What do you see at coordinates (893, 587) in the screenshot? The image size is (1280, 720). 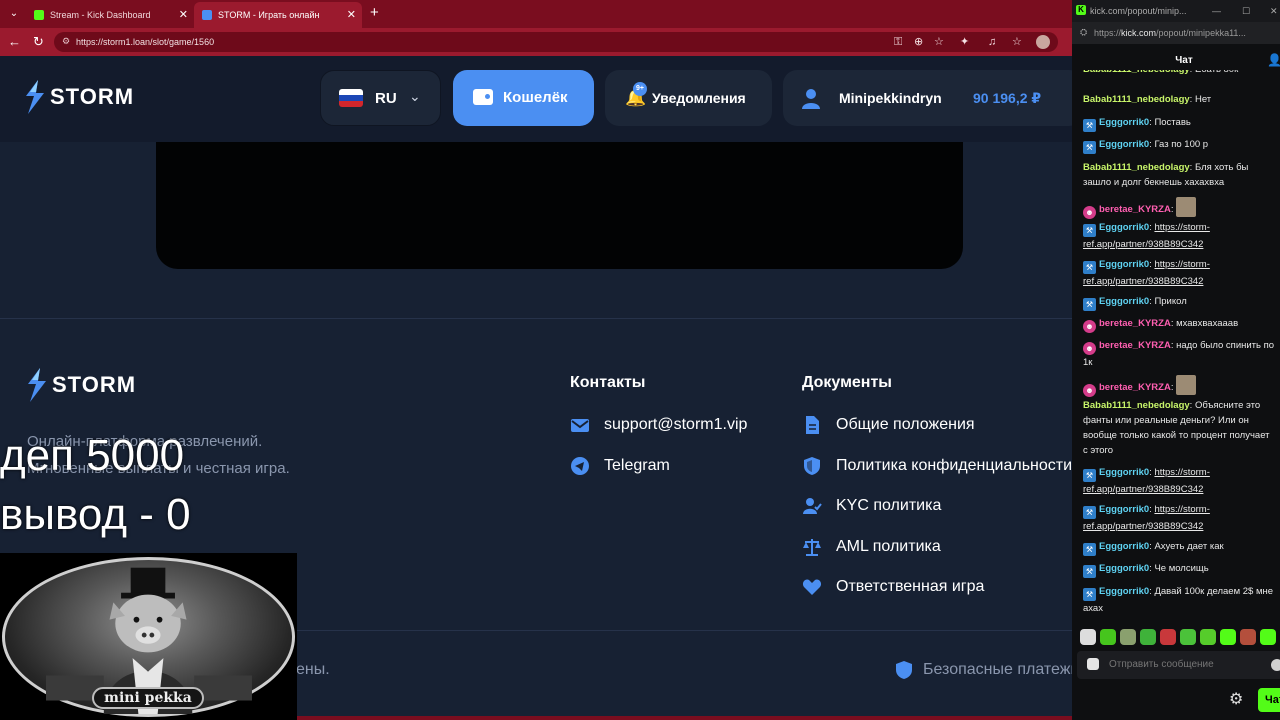 I see `doc-responsible-gaming-link: Ответственная игра` at bounding box center [893, 587].